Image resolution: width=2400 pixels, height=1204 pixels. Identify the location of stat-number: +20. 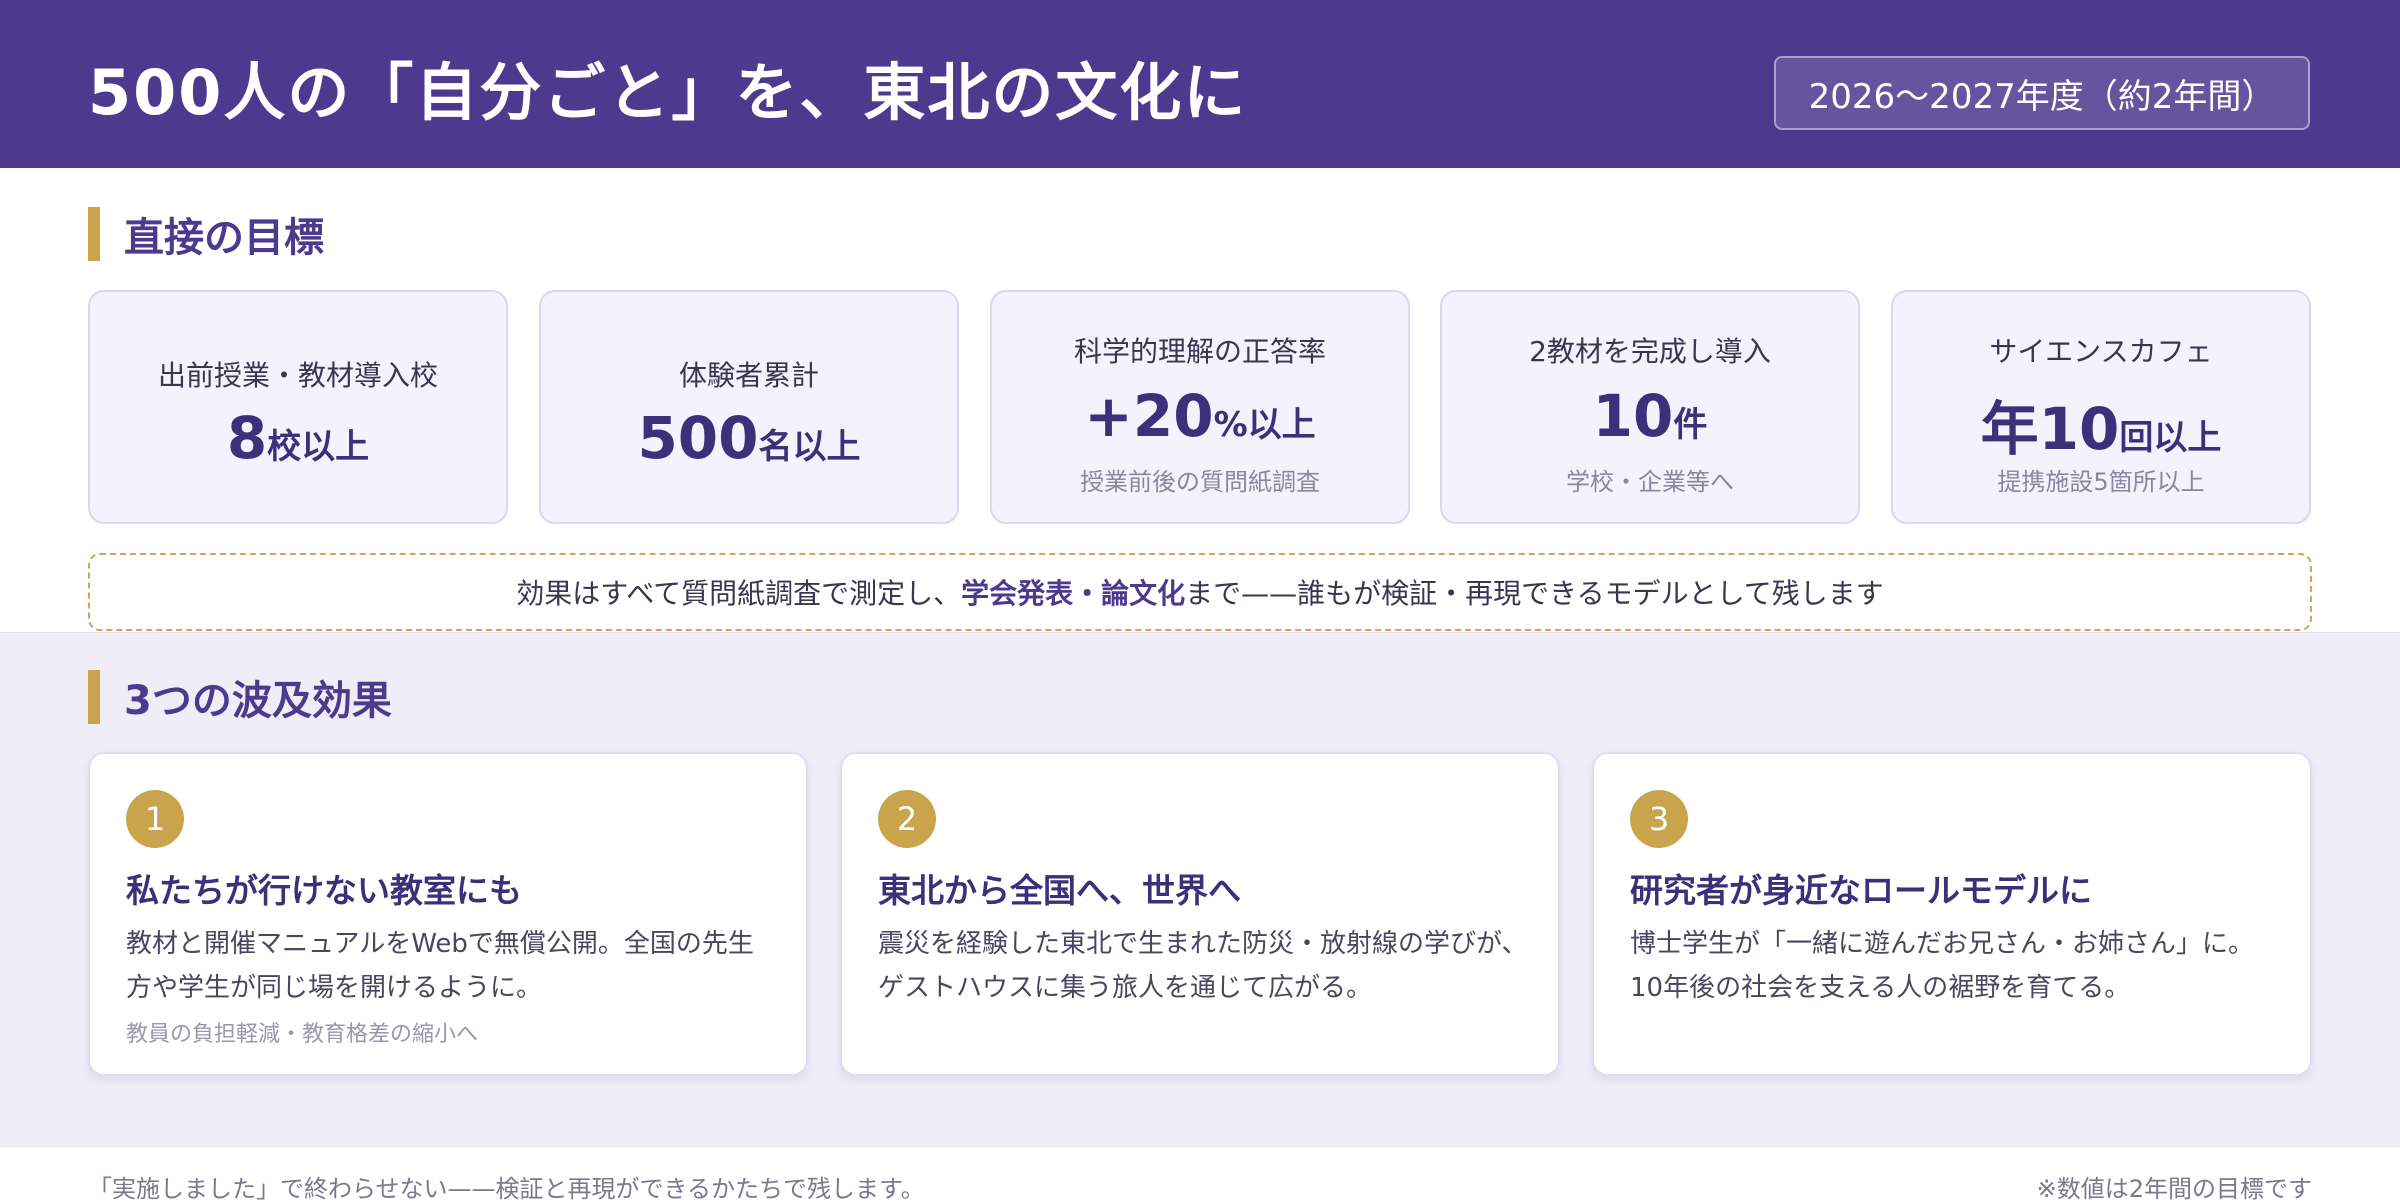
(1149, 416).